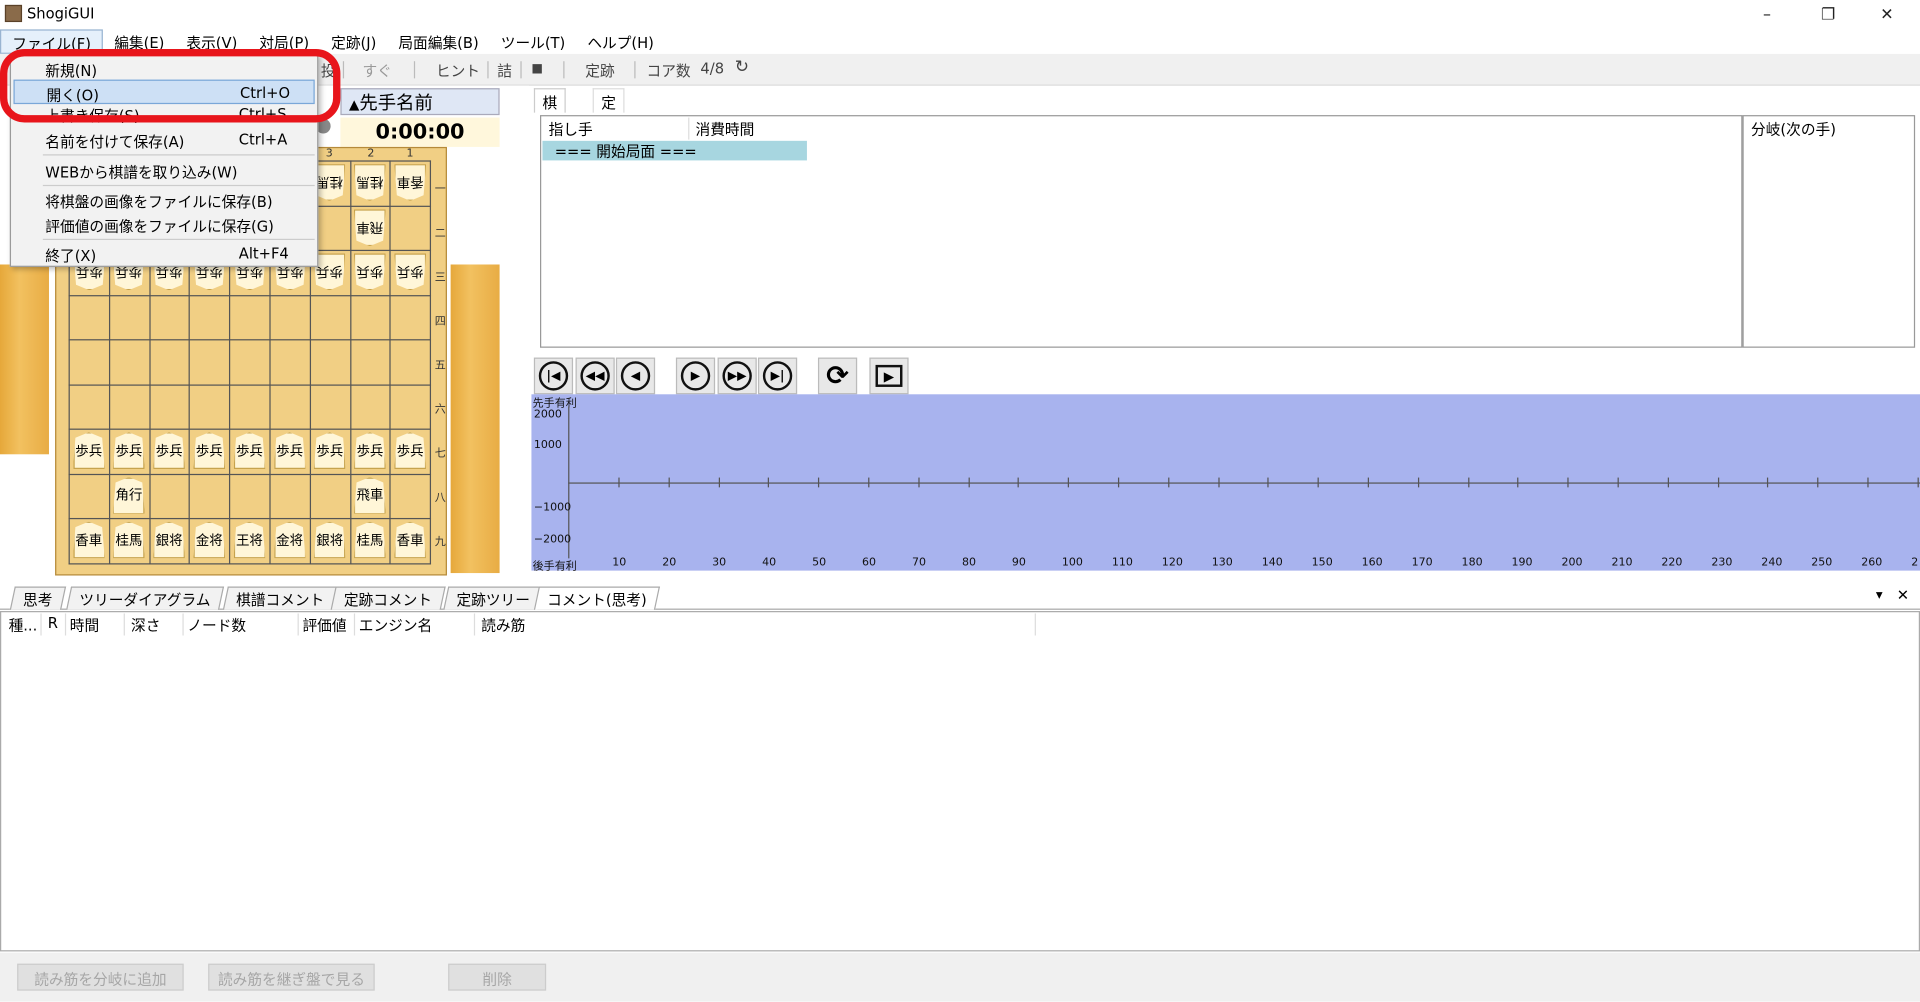 This screenshot has height=1002, width=1920. Describe the element at coordinates (163, 139) in the screenshot. I see `menu-save-as: 名前を付けて保存(A) Ctrl+A` at that location.